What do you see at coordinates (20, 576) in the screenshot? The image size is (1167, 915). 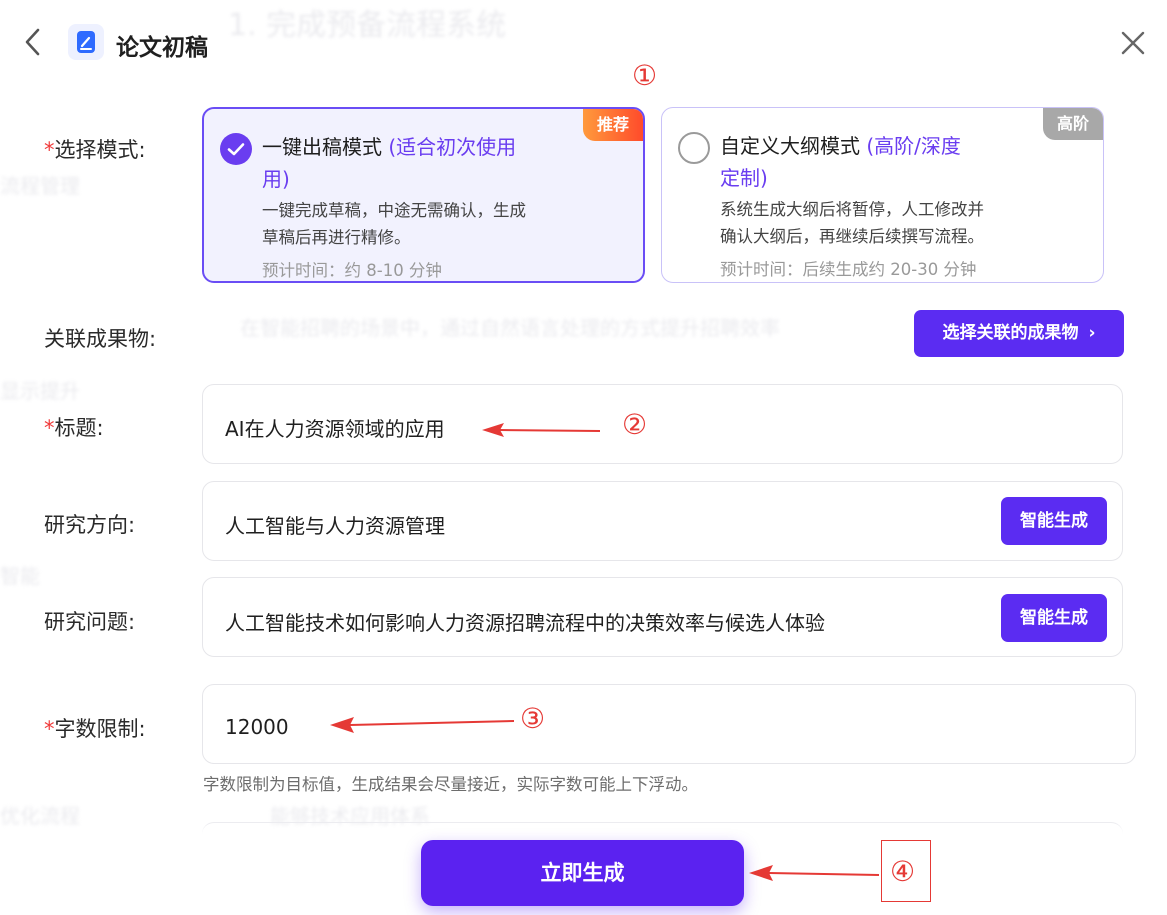 I see `background-text: 智能` at bounding box center [20, 576].